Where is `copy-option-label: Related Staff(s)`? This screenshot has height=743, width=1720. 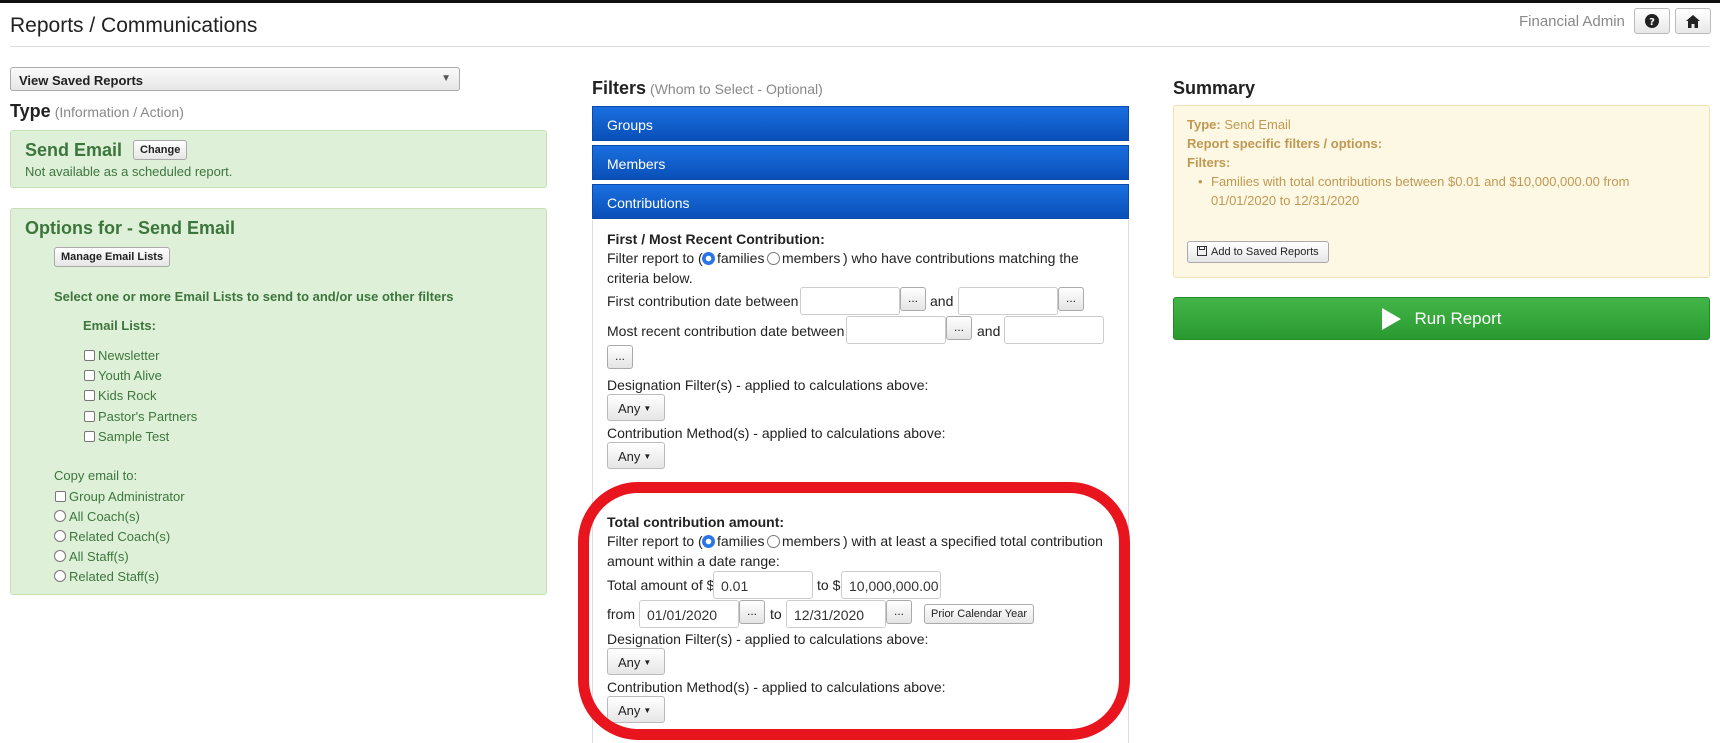
copy-option-label: Related Staff(s) is located at coordinates (114, 576).